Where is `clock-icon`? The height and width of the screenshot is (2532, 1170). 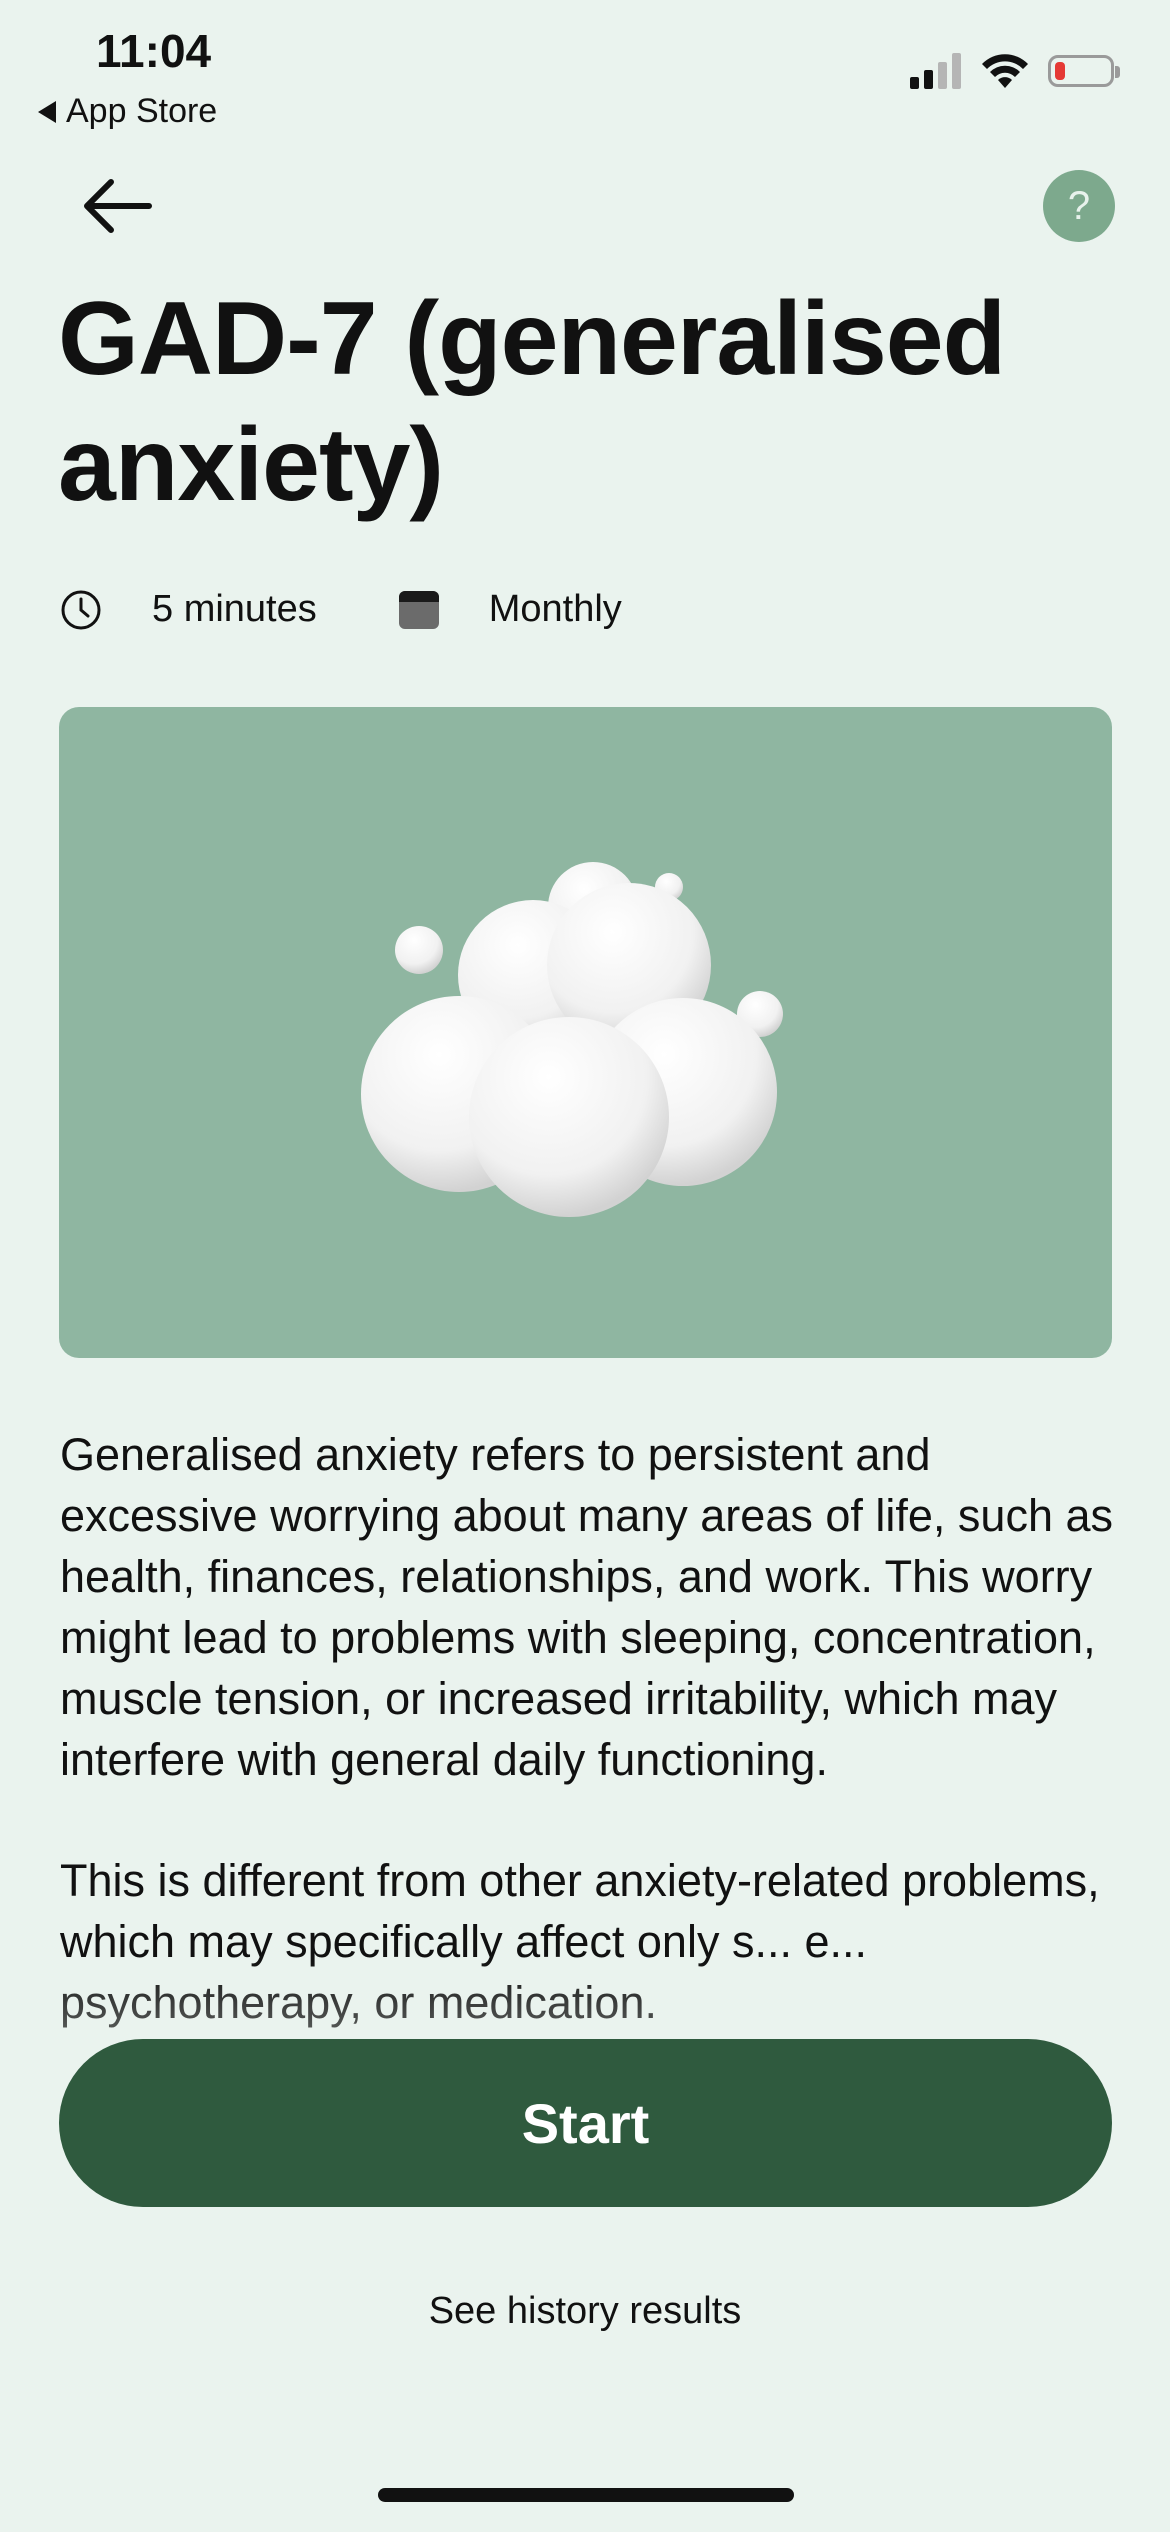
clock-icon is located at coordinates (81, 610).